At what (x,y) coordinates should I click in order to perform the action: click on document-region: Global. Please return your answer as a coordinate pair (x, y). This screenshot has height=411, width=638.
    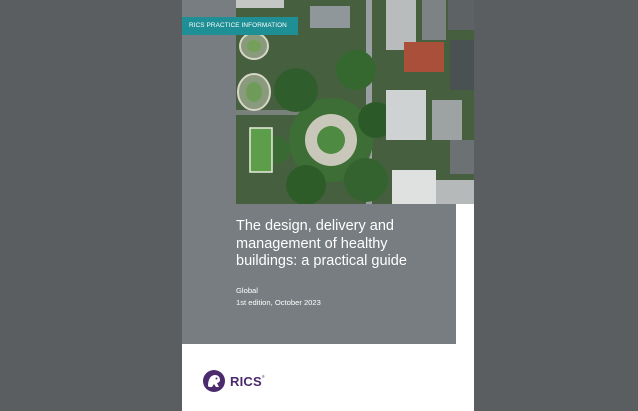
    Looking at the image, I should click on (247, 290).